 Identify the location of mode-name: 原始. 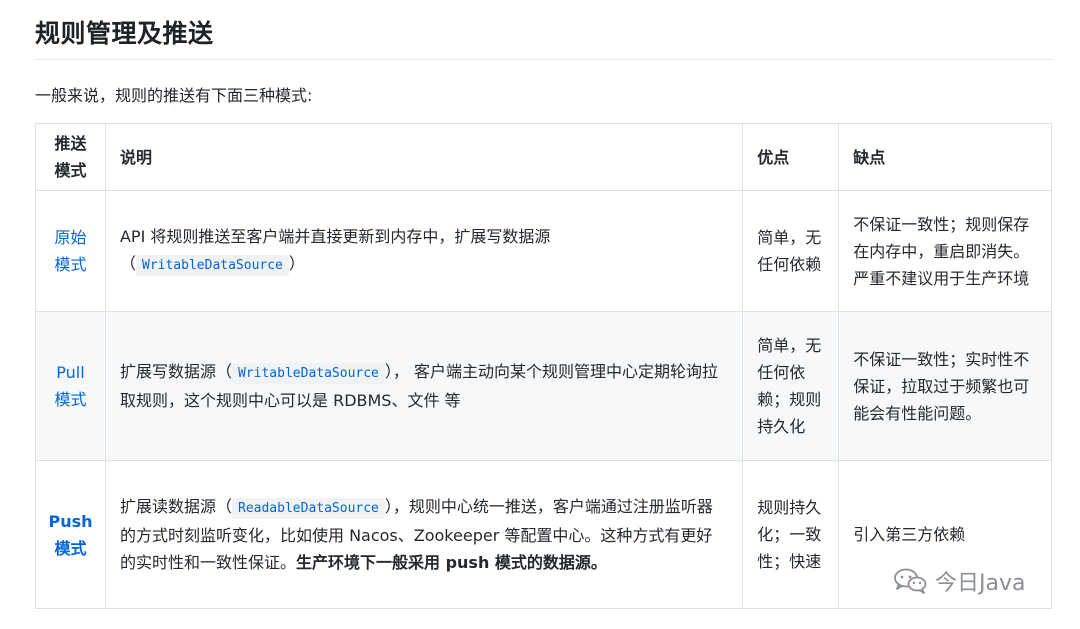
(70, 237).